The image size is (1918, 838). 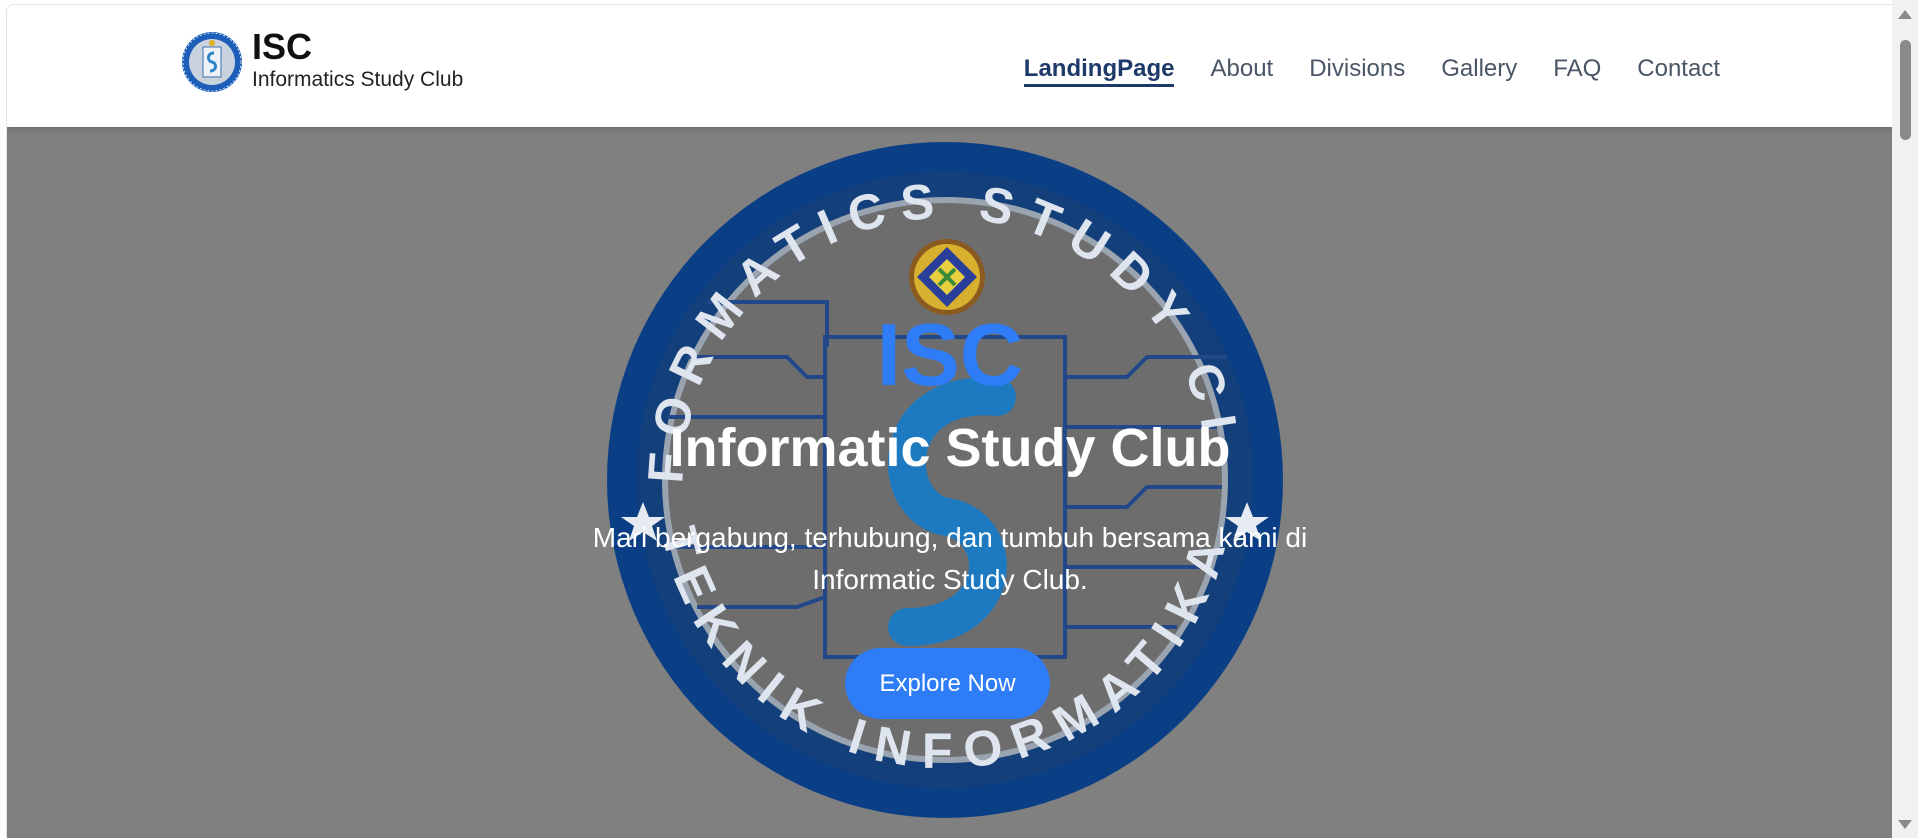 I want to click on scroll-down-arrow-icon, so click(x=1905, y=824).